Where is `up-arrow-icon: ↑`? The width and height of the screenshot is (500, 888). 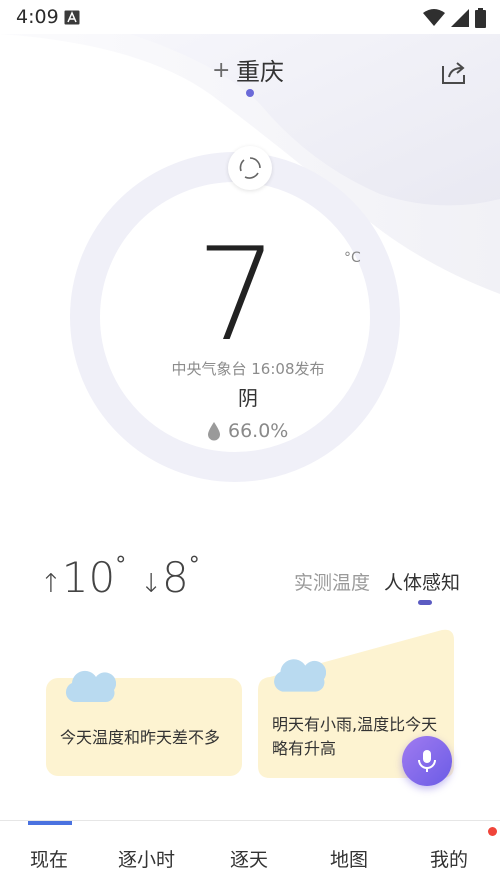 up-arrow-icon: ↑ is located at coordinates (51, 584).